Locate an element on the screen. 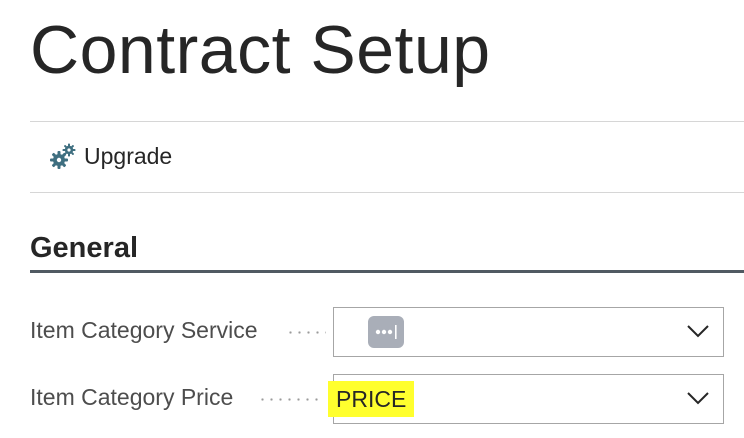  section-general: General is located at coordinates (387, 250).